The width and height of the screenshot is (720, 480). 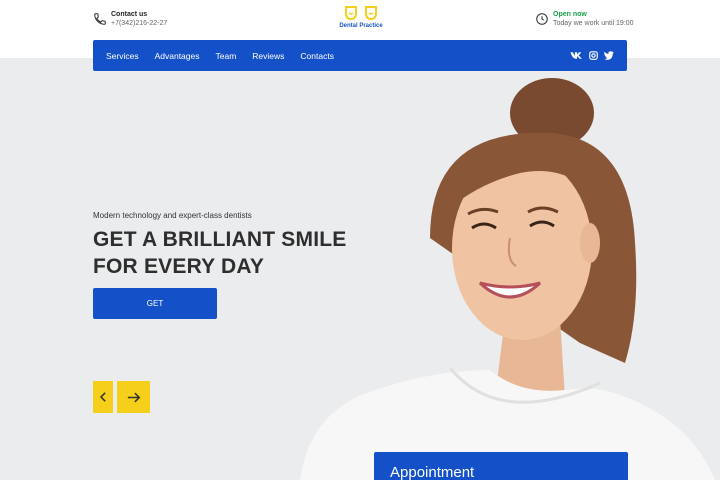 What do you see at coordinates (179, 266) in the screenshot?
I see `hero-title-line-2: FOR EVERY DAY` at bounding box center [179, 266].